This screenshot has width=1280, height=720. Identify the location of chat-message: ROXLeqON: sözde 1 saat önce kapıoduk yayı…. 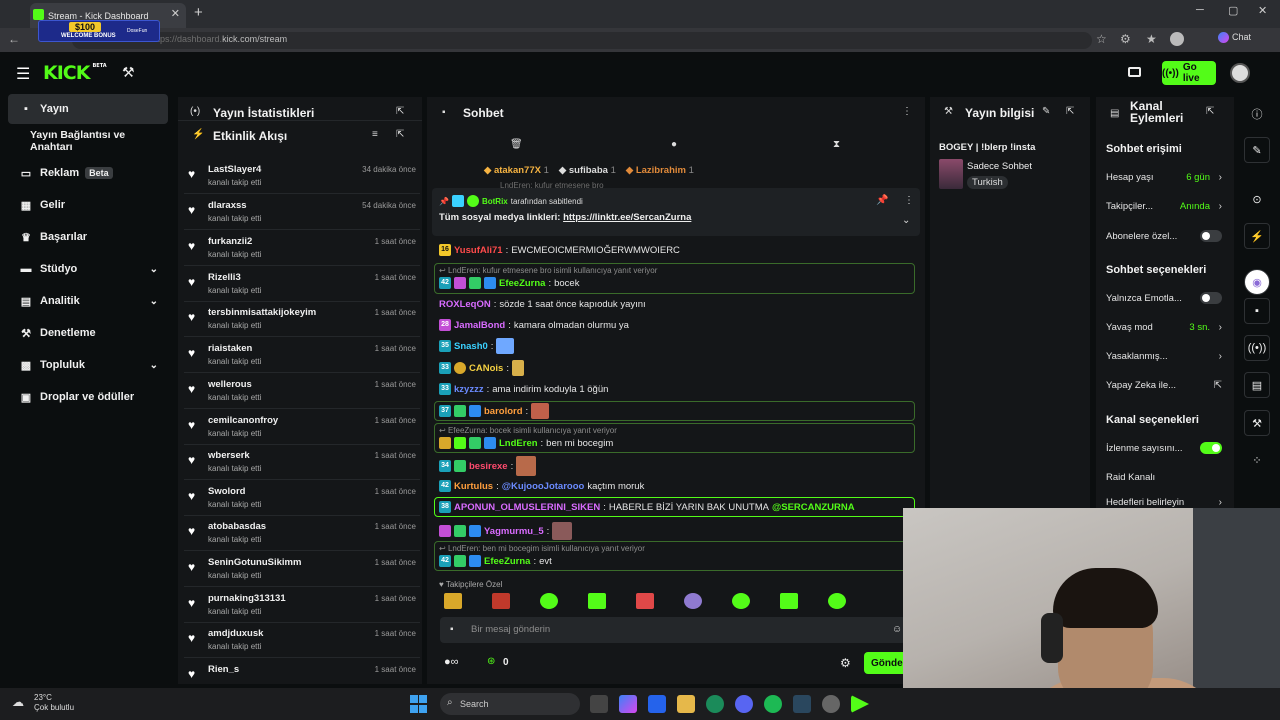
(542, 304).